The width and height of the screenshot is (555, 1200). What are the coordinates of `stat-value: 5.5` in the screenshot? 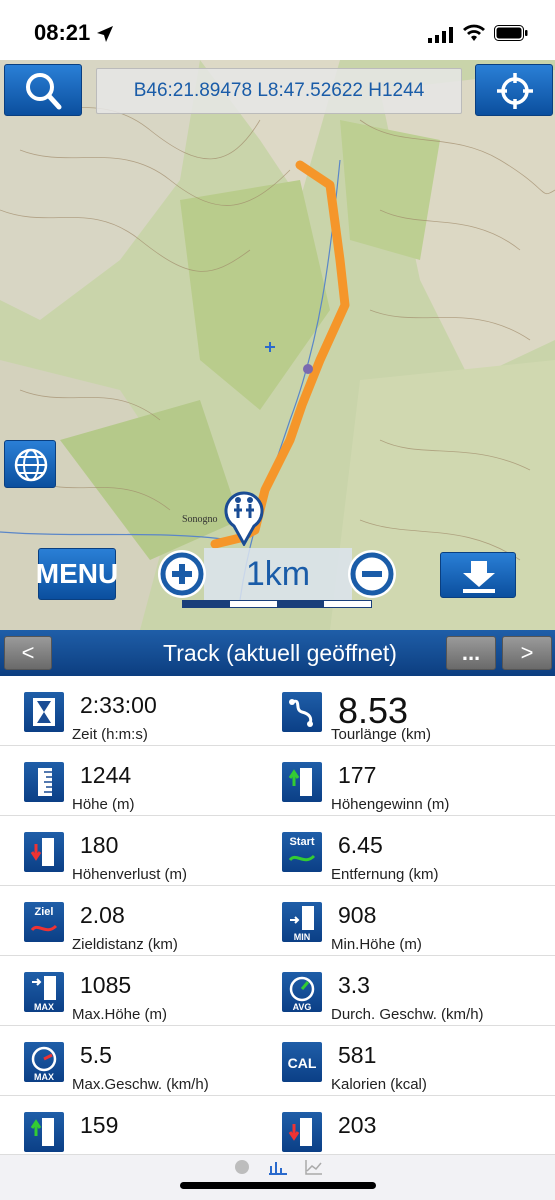 It's located at (96, 1055).